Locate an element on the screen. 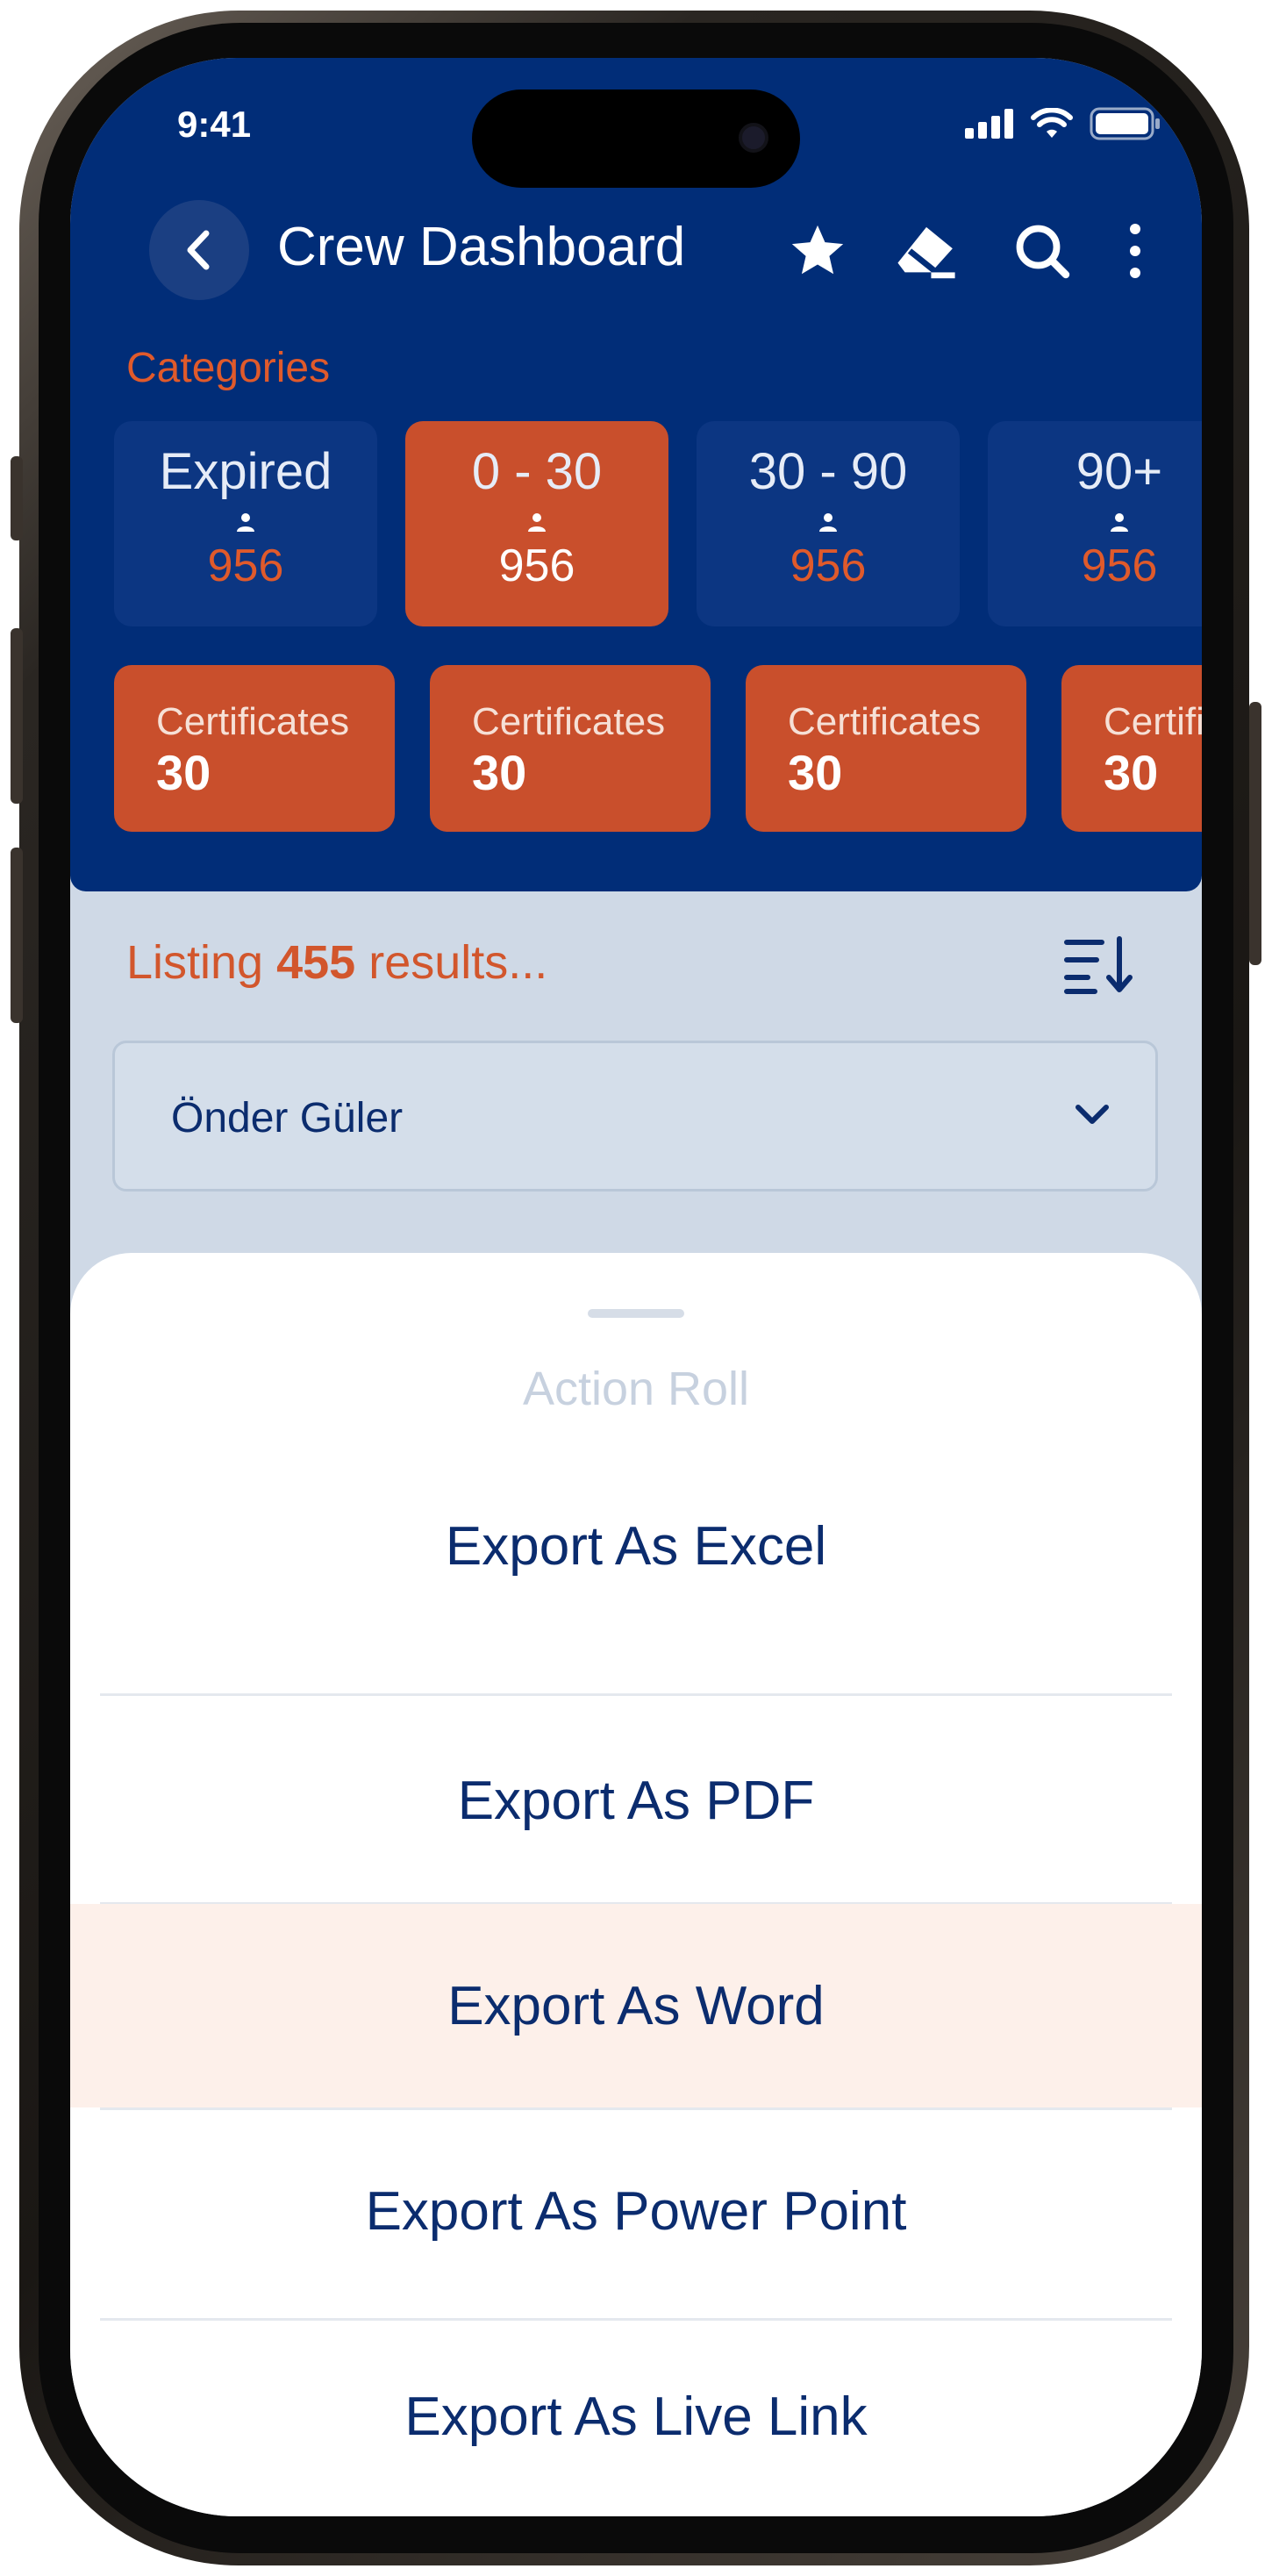  export-excel-button: Export As Excel is located at coordinates (636, 1546).